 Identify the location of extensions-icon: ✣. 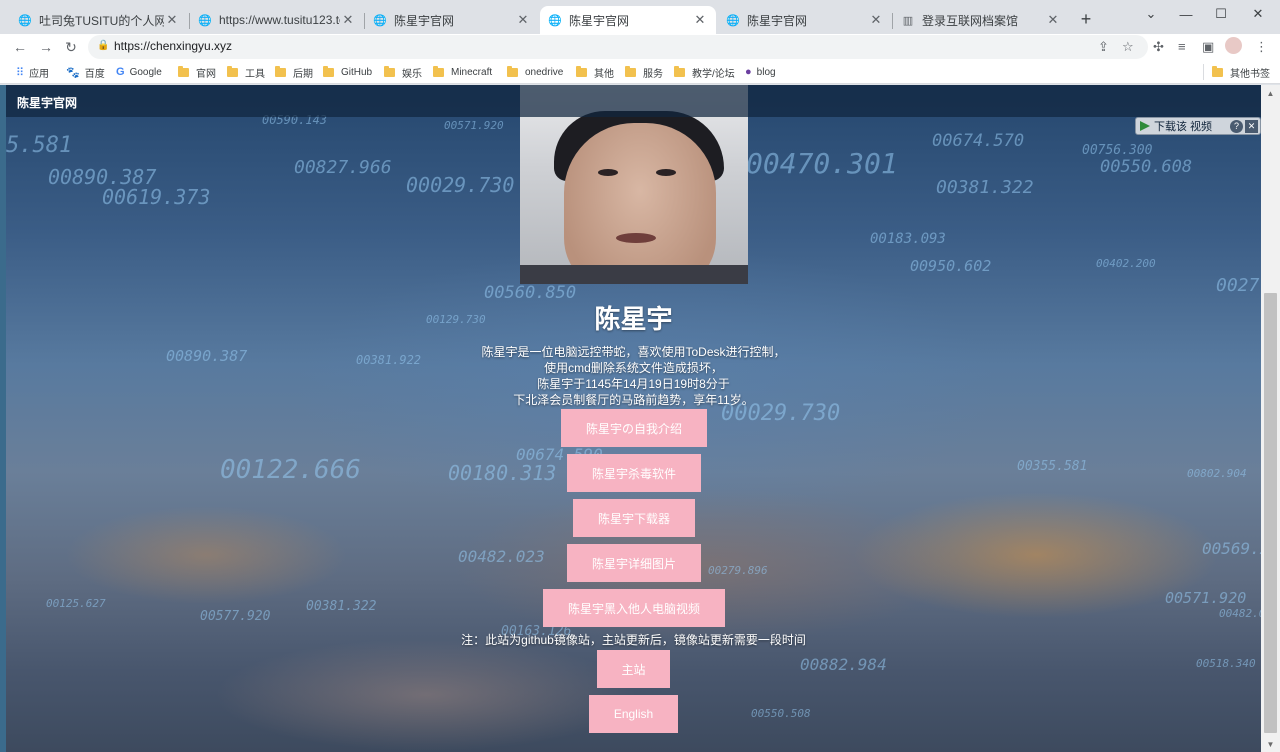
(1158, 47).